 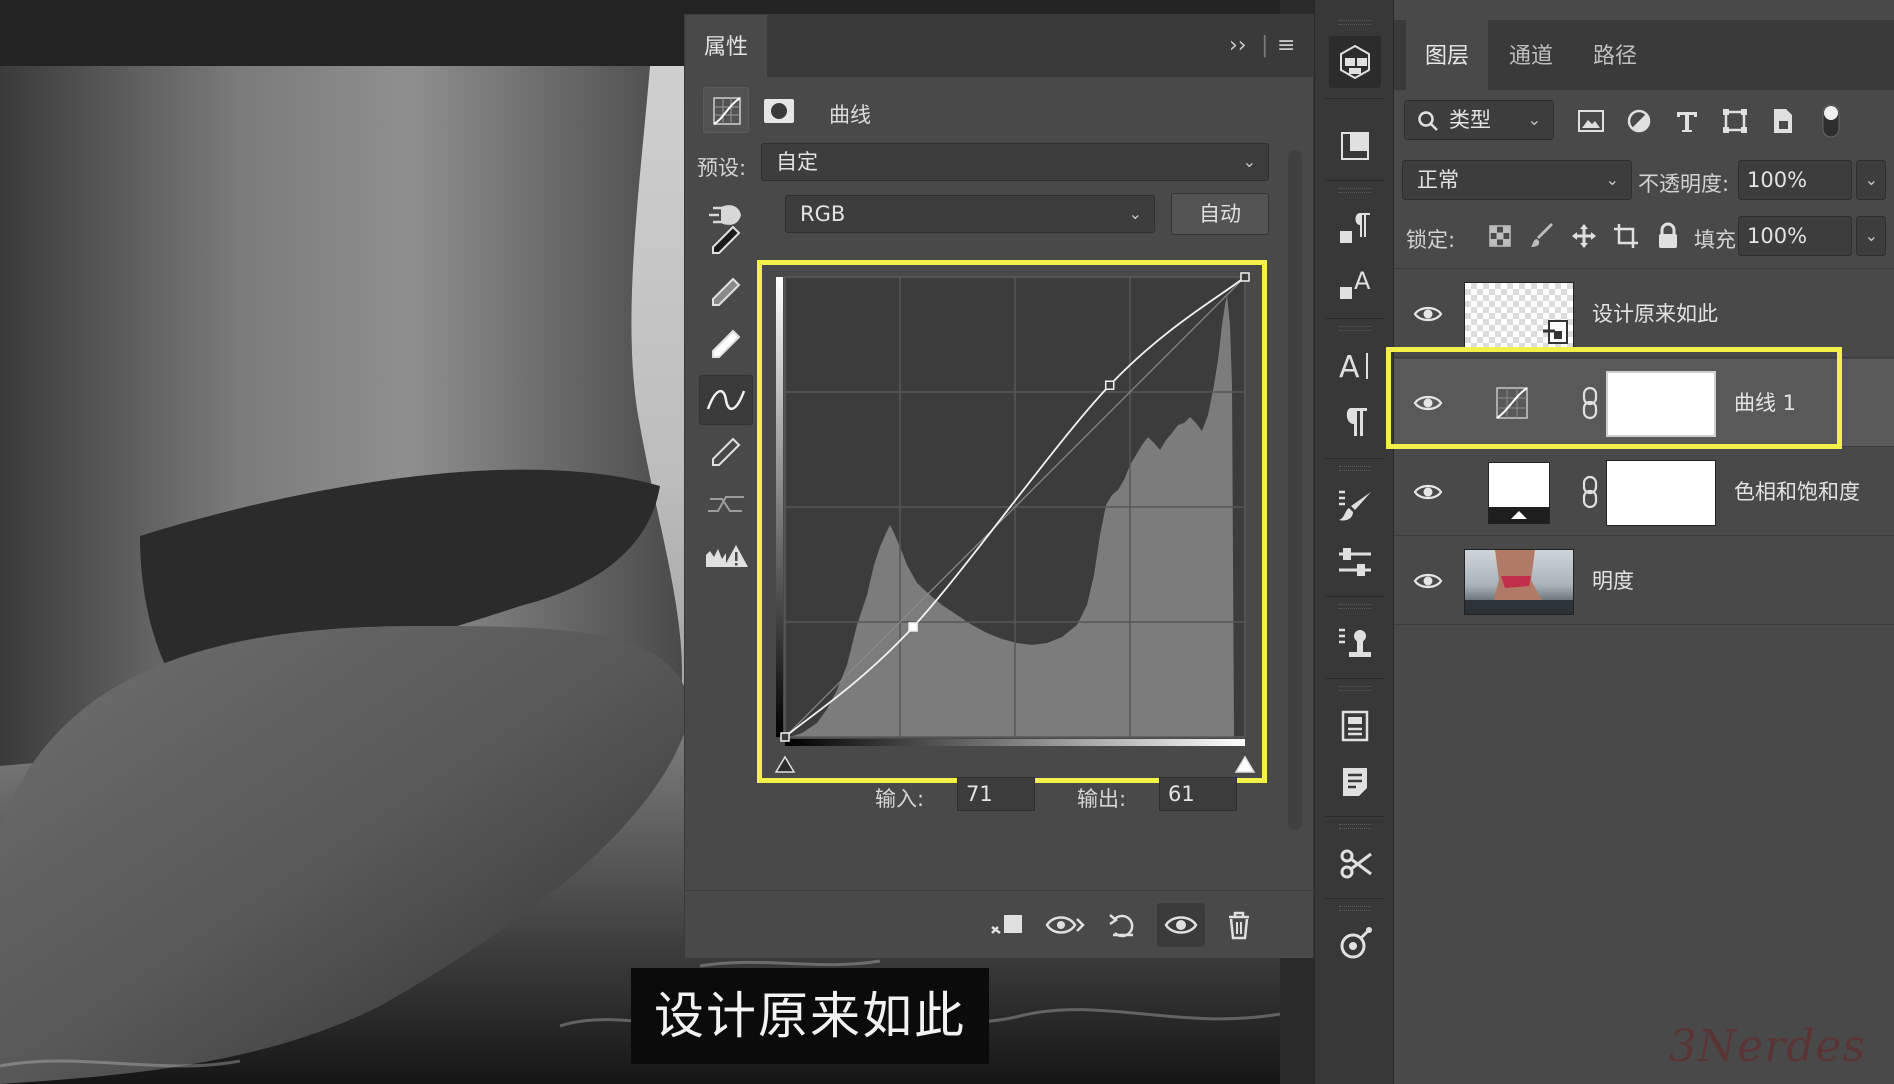 I want to click on black-point-eyedropper-icon, so click(x=726, y=240).